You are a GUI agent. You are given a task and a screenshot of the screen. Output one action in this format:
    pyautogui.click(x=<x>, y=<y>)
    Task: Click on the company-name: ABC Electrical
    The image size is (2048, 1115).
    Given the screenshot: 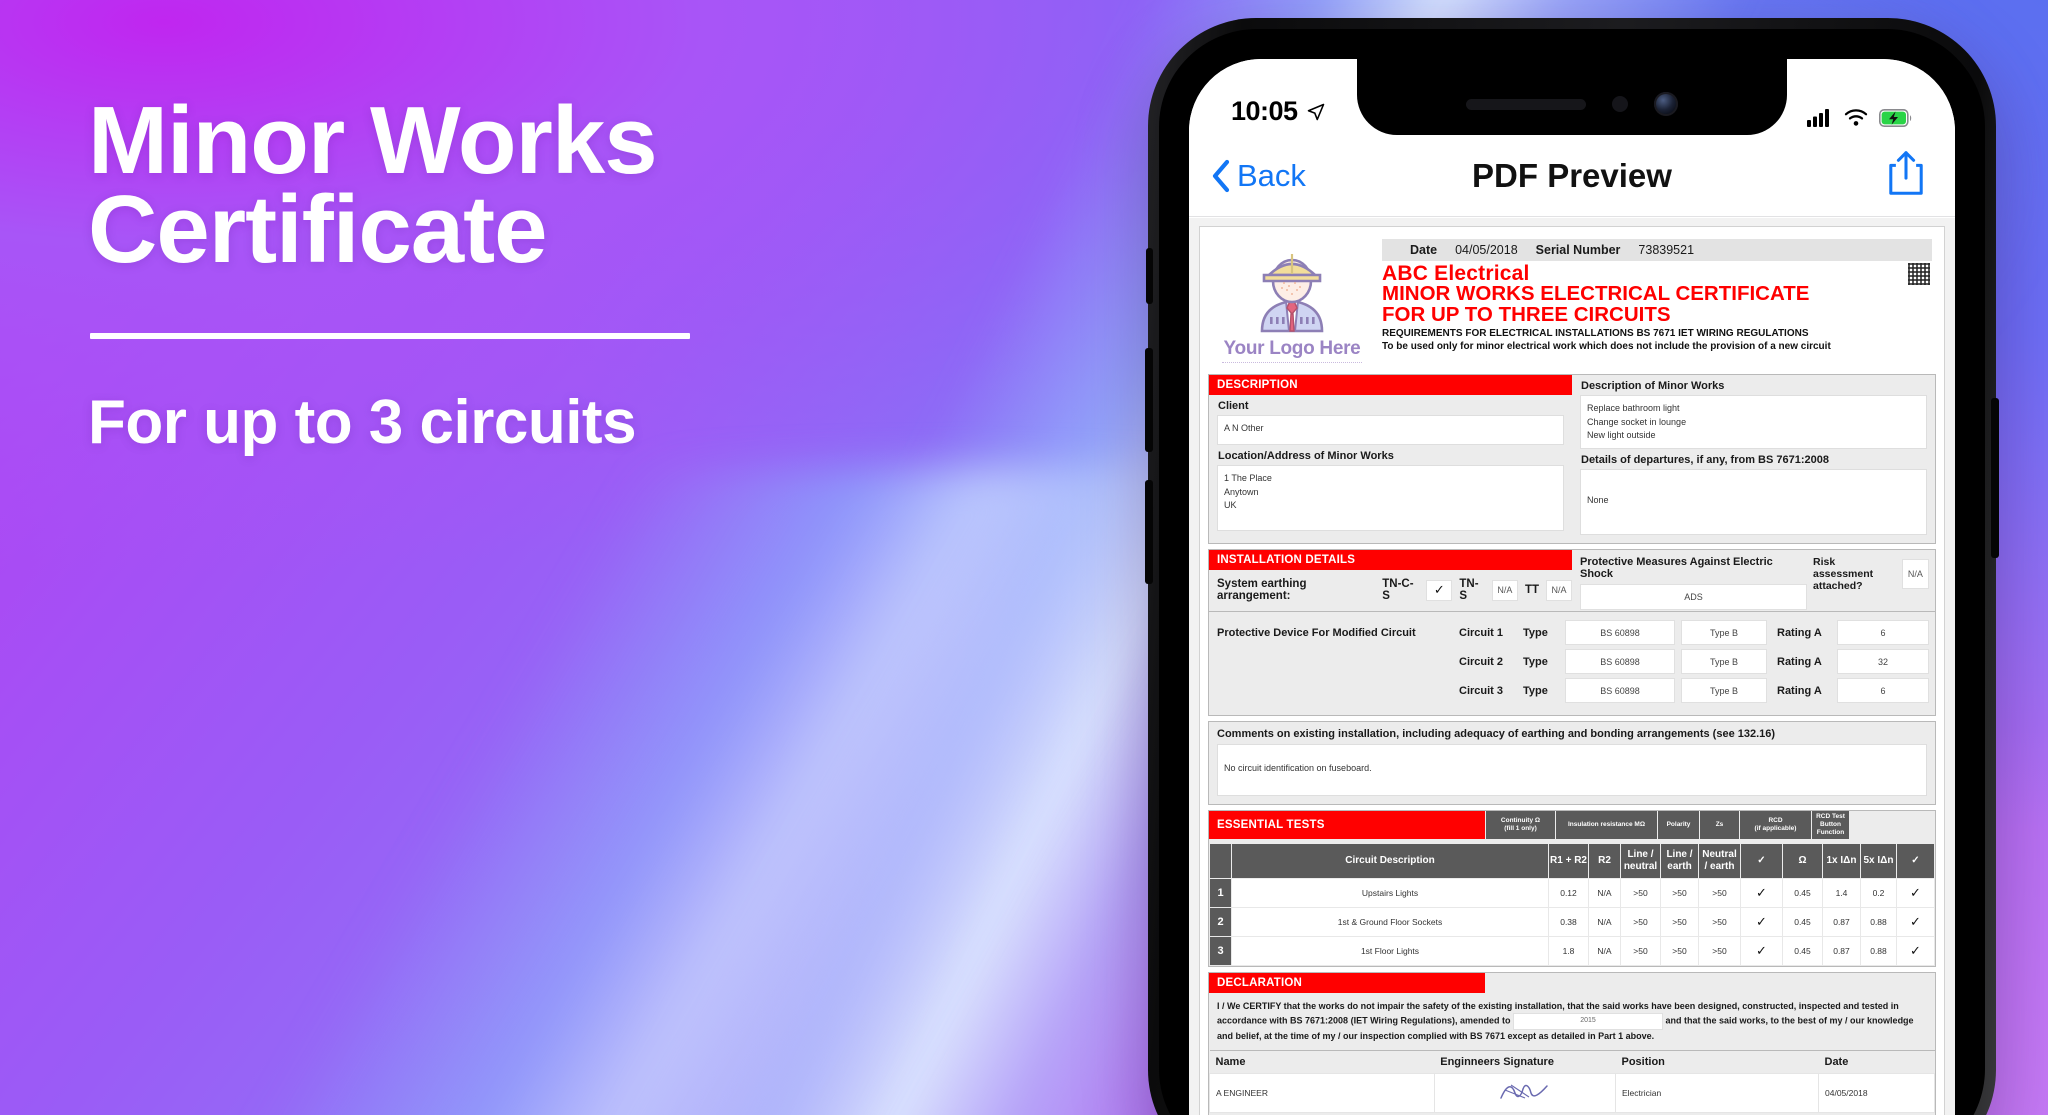 What is the action you would take?
    pyautogui.click(x=1456, y=273)
    